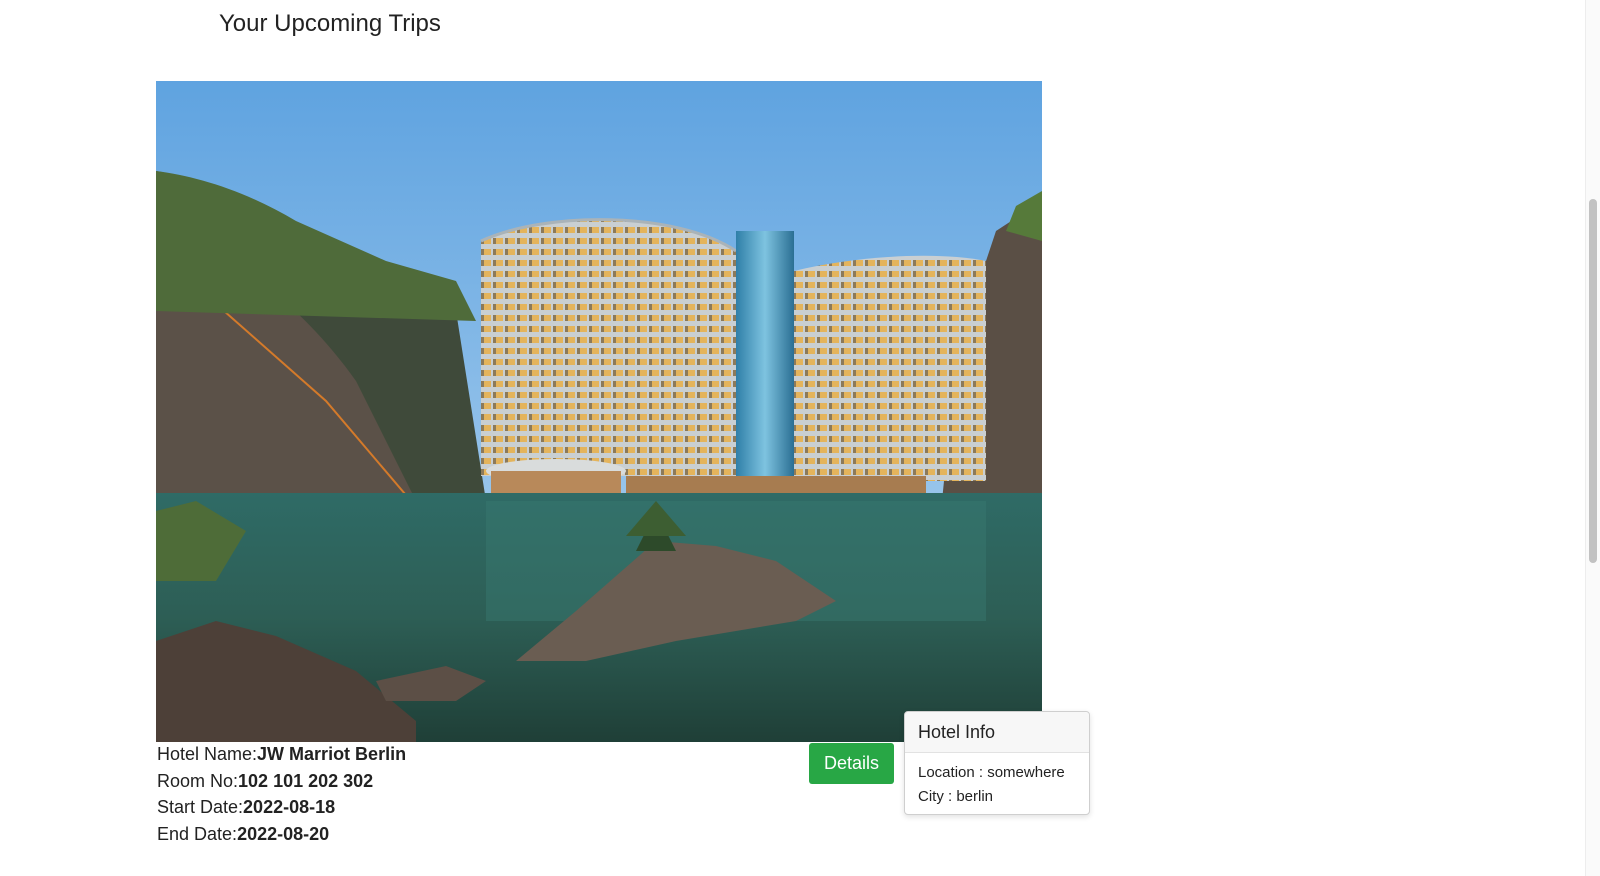  I want to click on start-date-value: 2022-08-18, so click(289, 807).